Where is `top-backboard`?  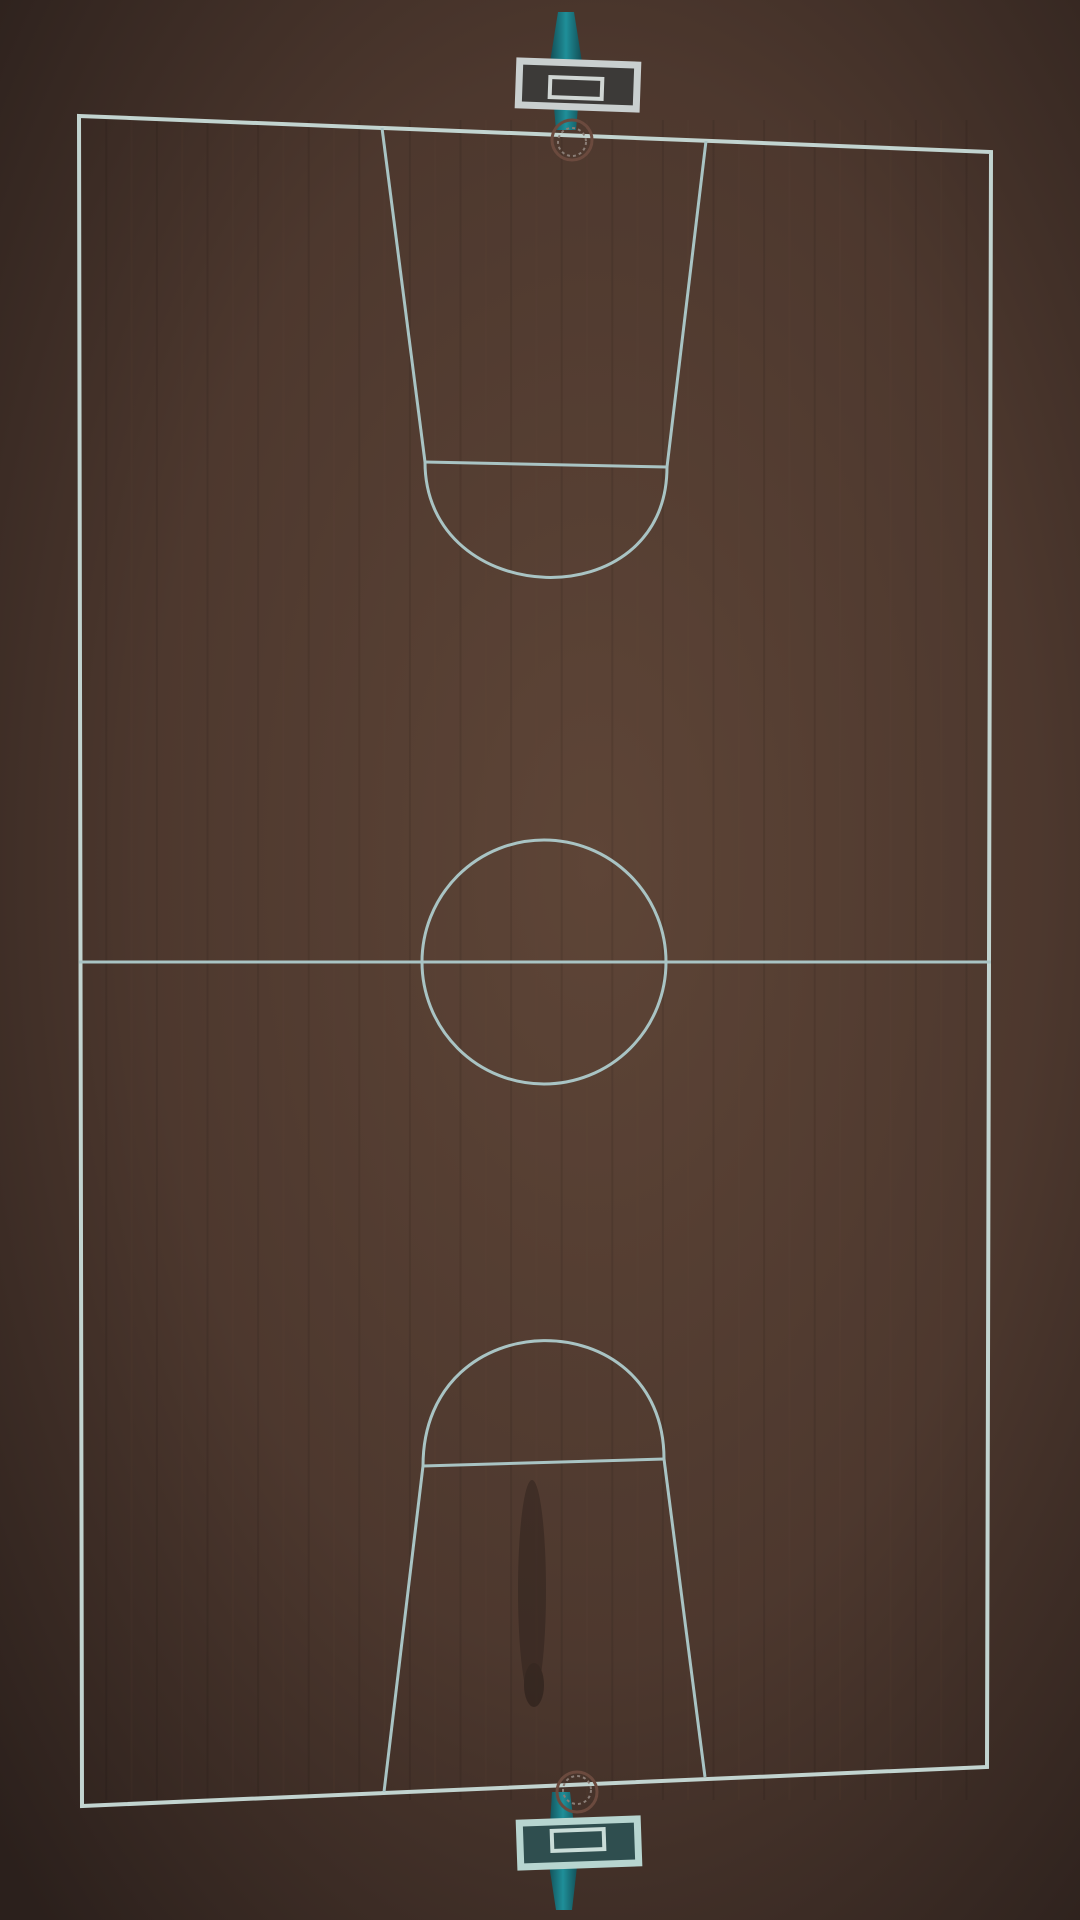
top-backboard is located at coordinates (578, 85).